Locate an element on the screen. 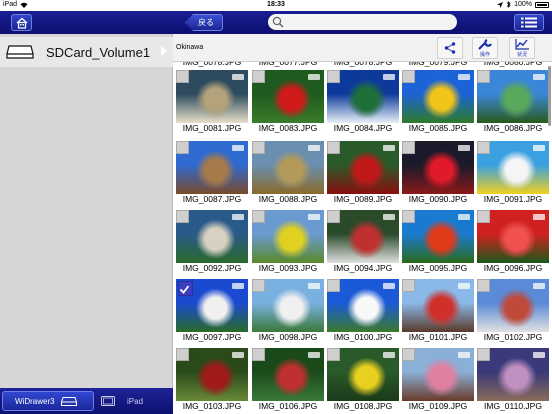 Image resolution: width=552 pixels, height=414 pixels. thumbnail-item: IMG_0109.JPG is located at coordinates (438, 380).